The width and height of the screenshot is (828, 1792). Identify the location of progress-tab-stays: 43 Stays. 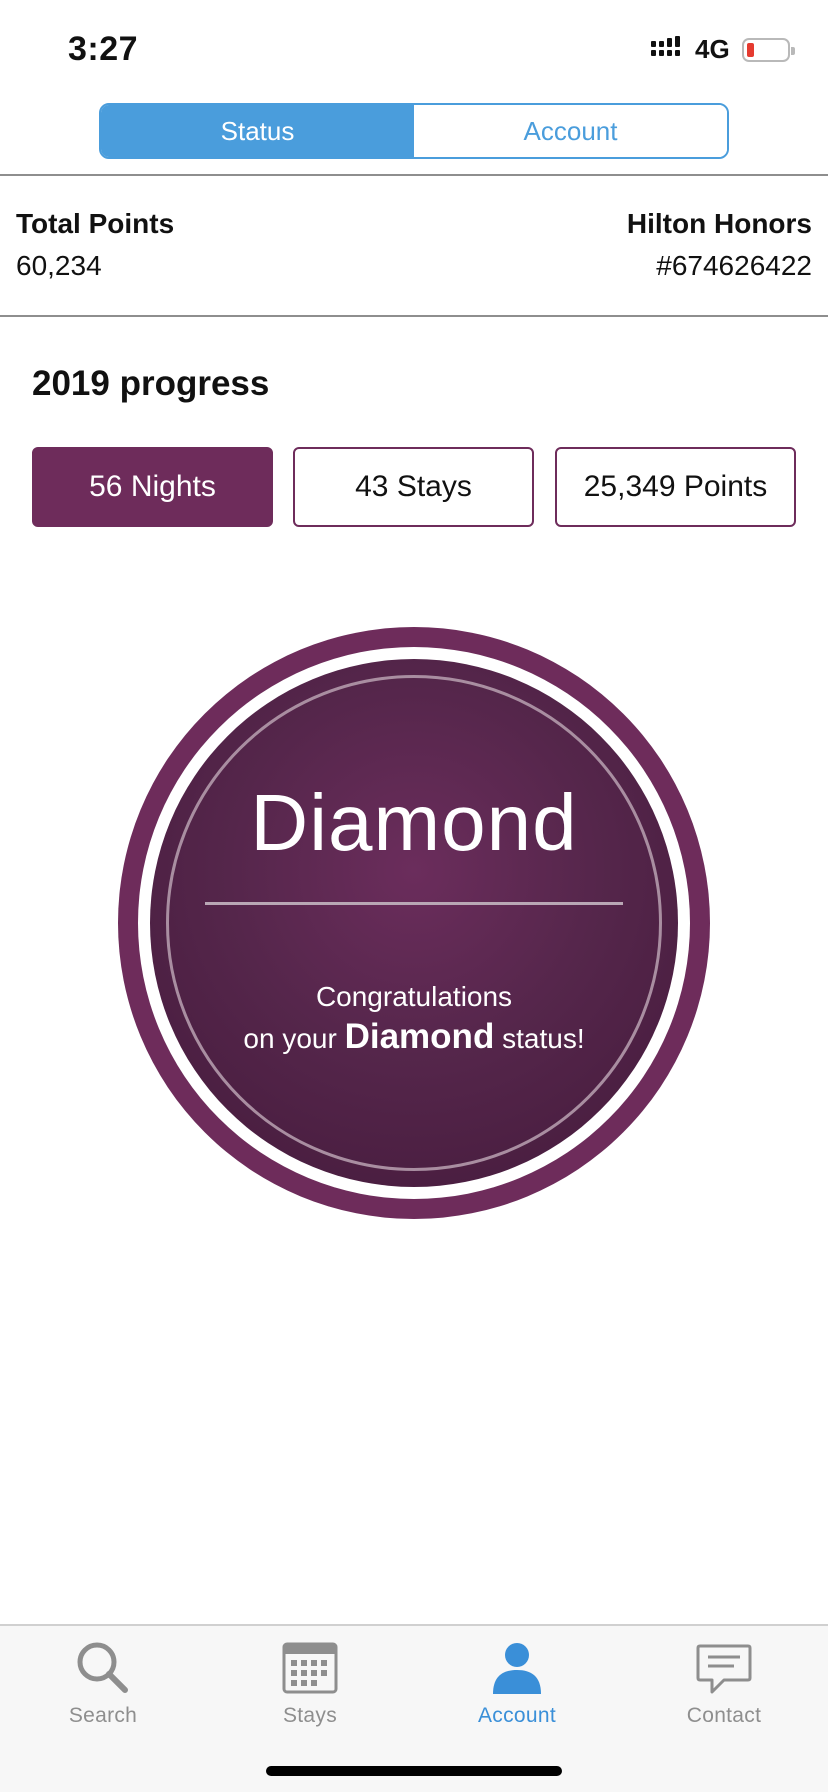
(413, 487).